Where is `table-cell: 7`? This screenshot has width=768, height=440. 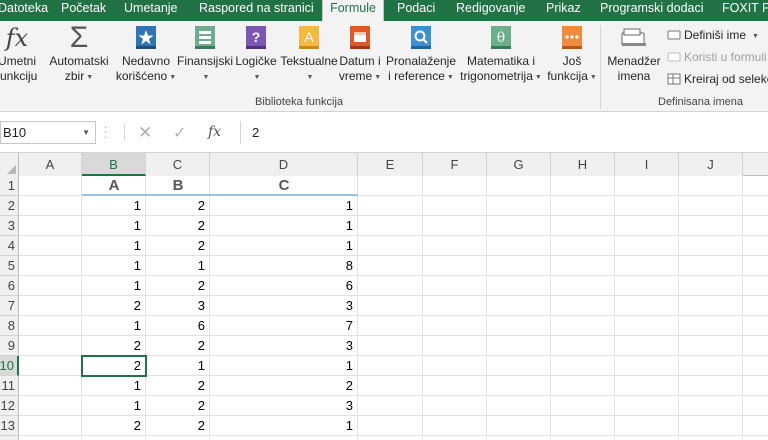 table-cell: 7 is located at coordinates (284, 326).